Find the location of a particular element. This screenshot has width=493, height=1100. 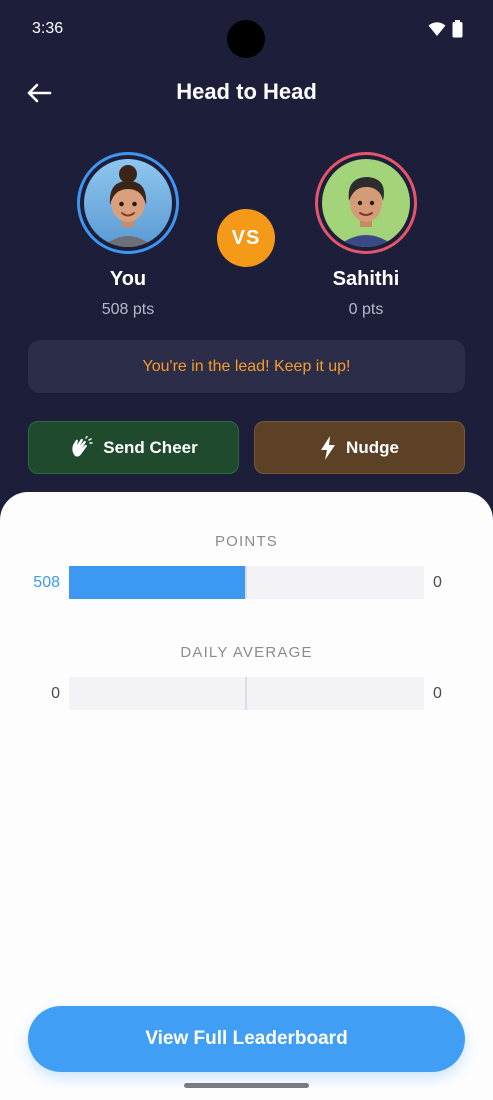

lead-banner: You're in the lead! Keep it up! is located at coordinates (246, 366).